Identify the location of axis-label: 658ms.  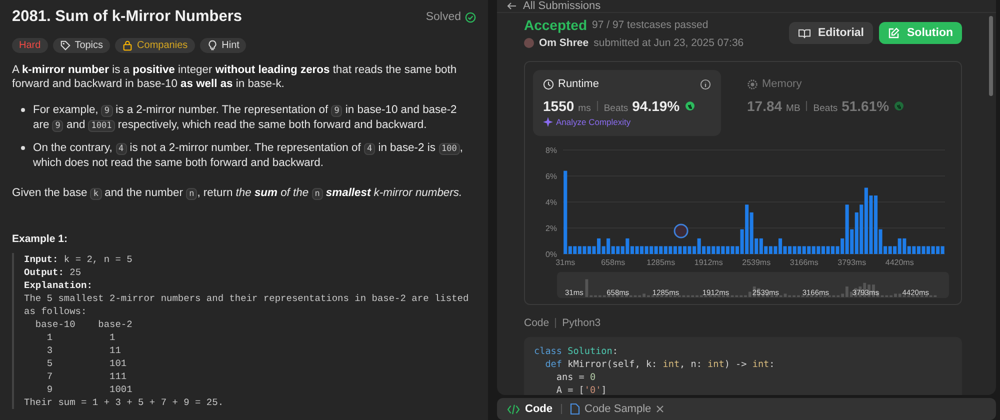
(613, 262).